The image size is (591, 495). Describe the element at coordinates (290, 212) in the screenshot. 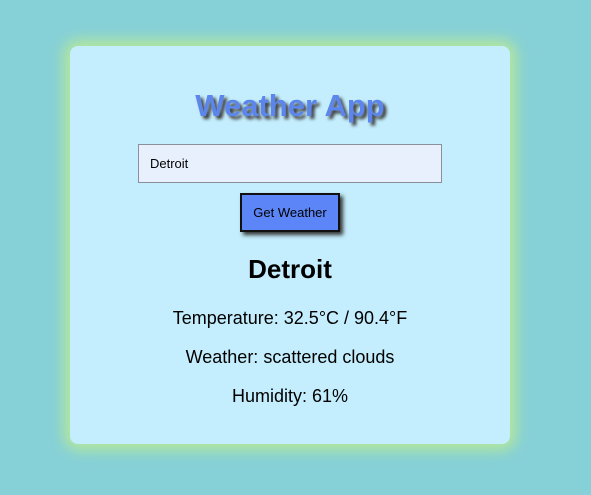

I see `get-weather-button: Get Weather` at that location.